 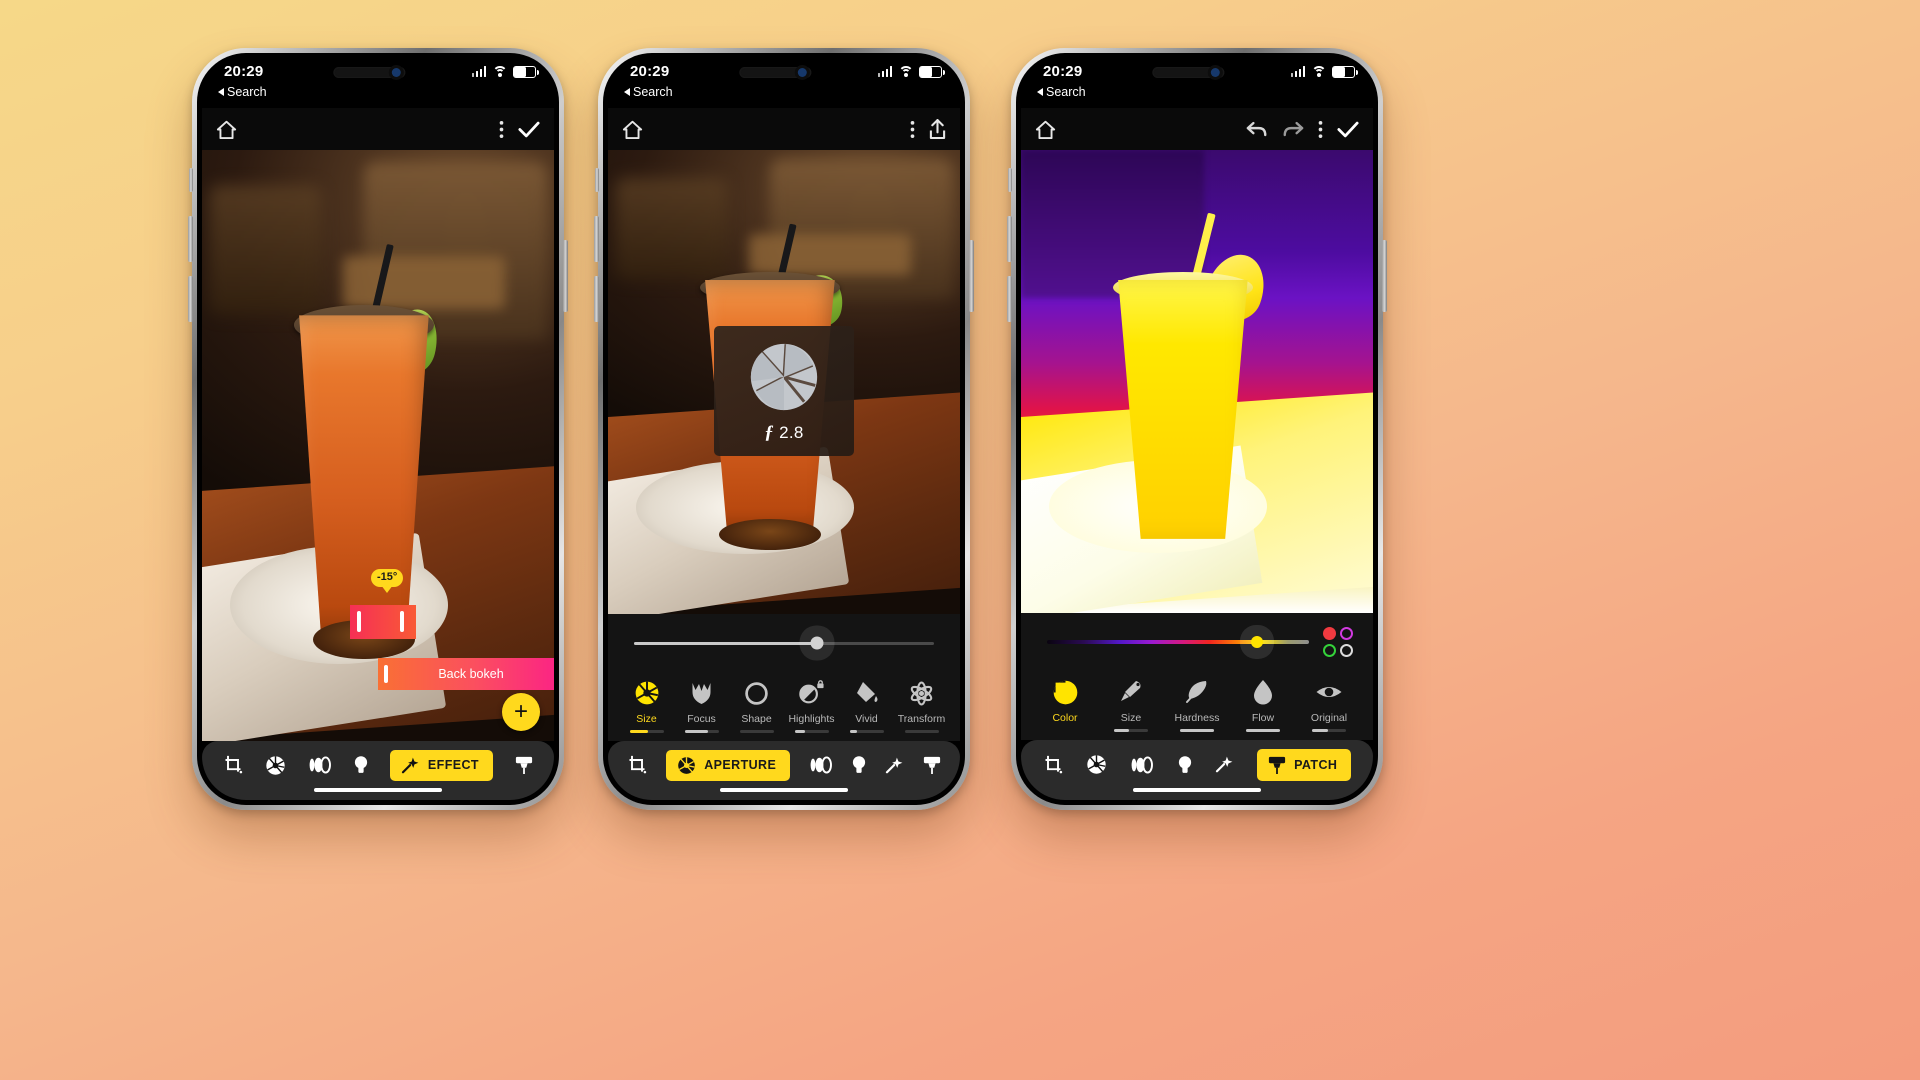 What do you see at coordinates (1297, 72) in the screenshot?
I see `signal-icon` at bounding box center [1297, 72].